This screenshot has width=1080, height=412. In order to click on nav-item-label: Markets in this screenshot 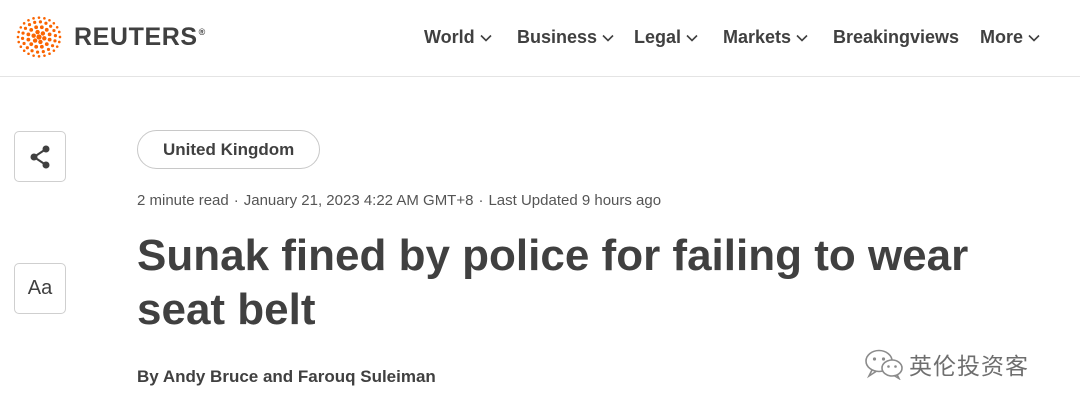, I will do `click(757, 37)`.